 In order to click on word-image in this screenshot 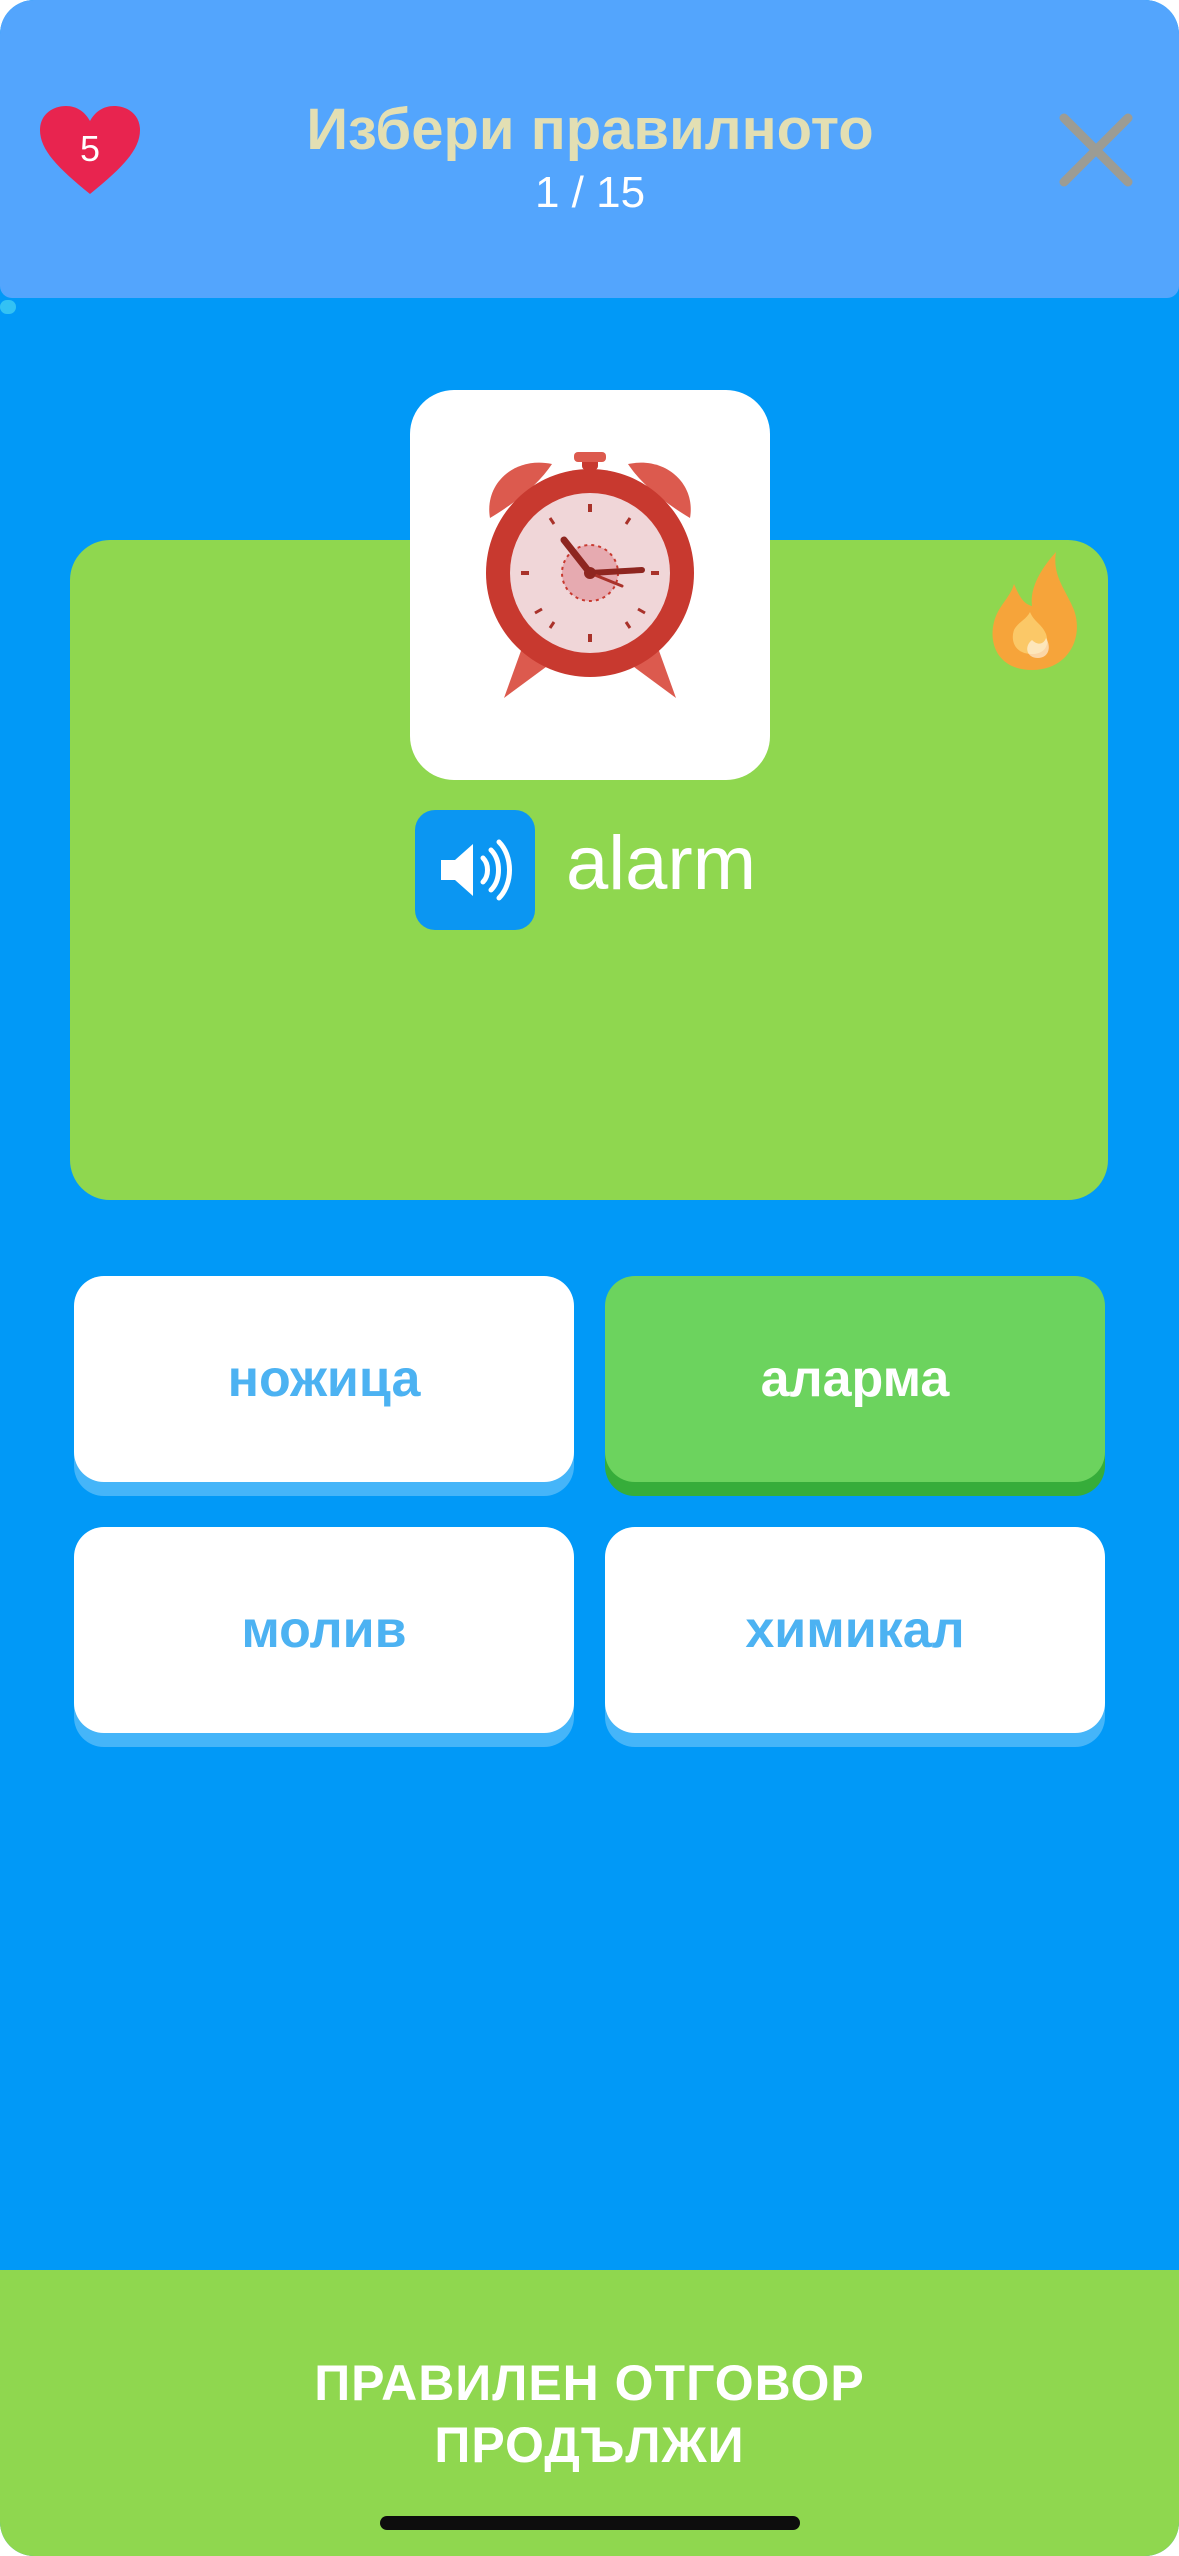, I will do `click(590, 585)`.